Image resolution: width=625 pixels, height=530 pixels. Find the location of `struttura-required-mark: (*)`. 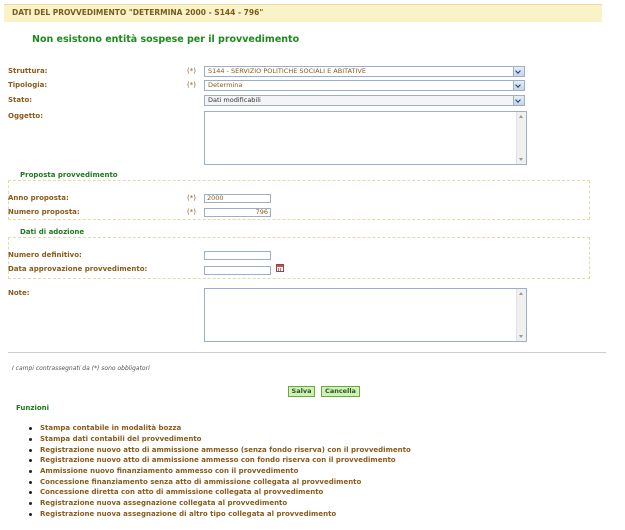

struttura-required-mark: (*) is located at coordinates (191, 71).